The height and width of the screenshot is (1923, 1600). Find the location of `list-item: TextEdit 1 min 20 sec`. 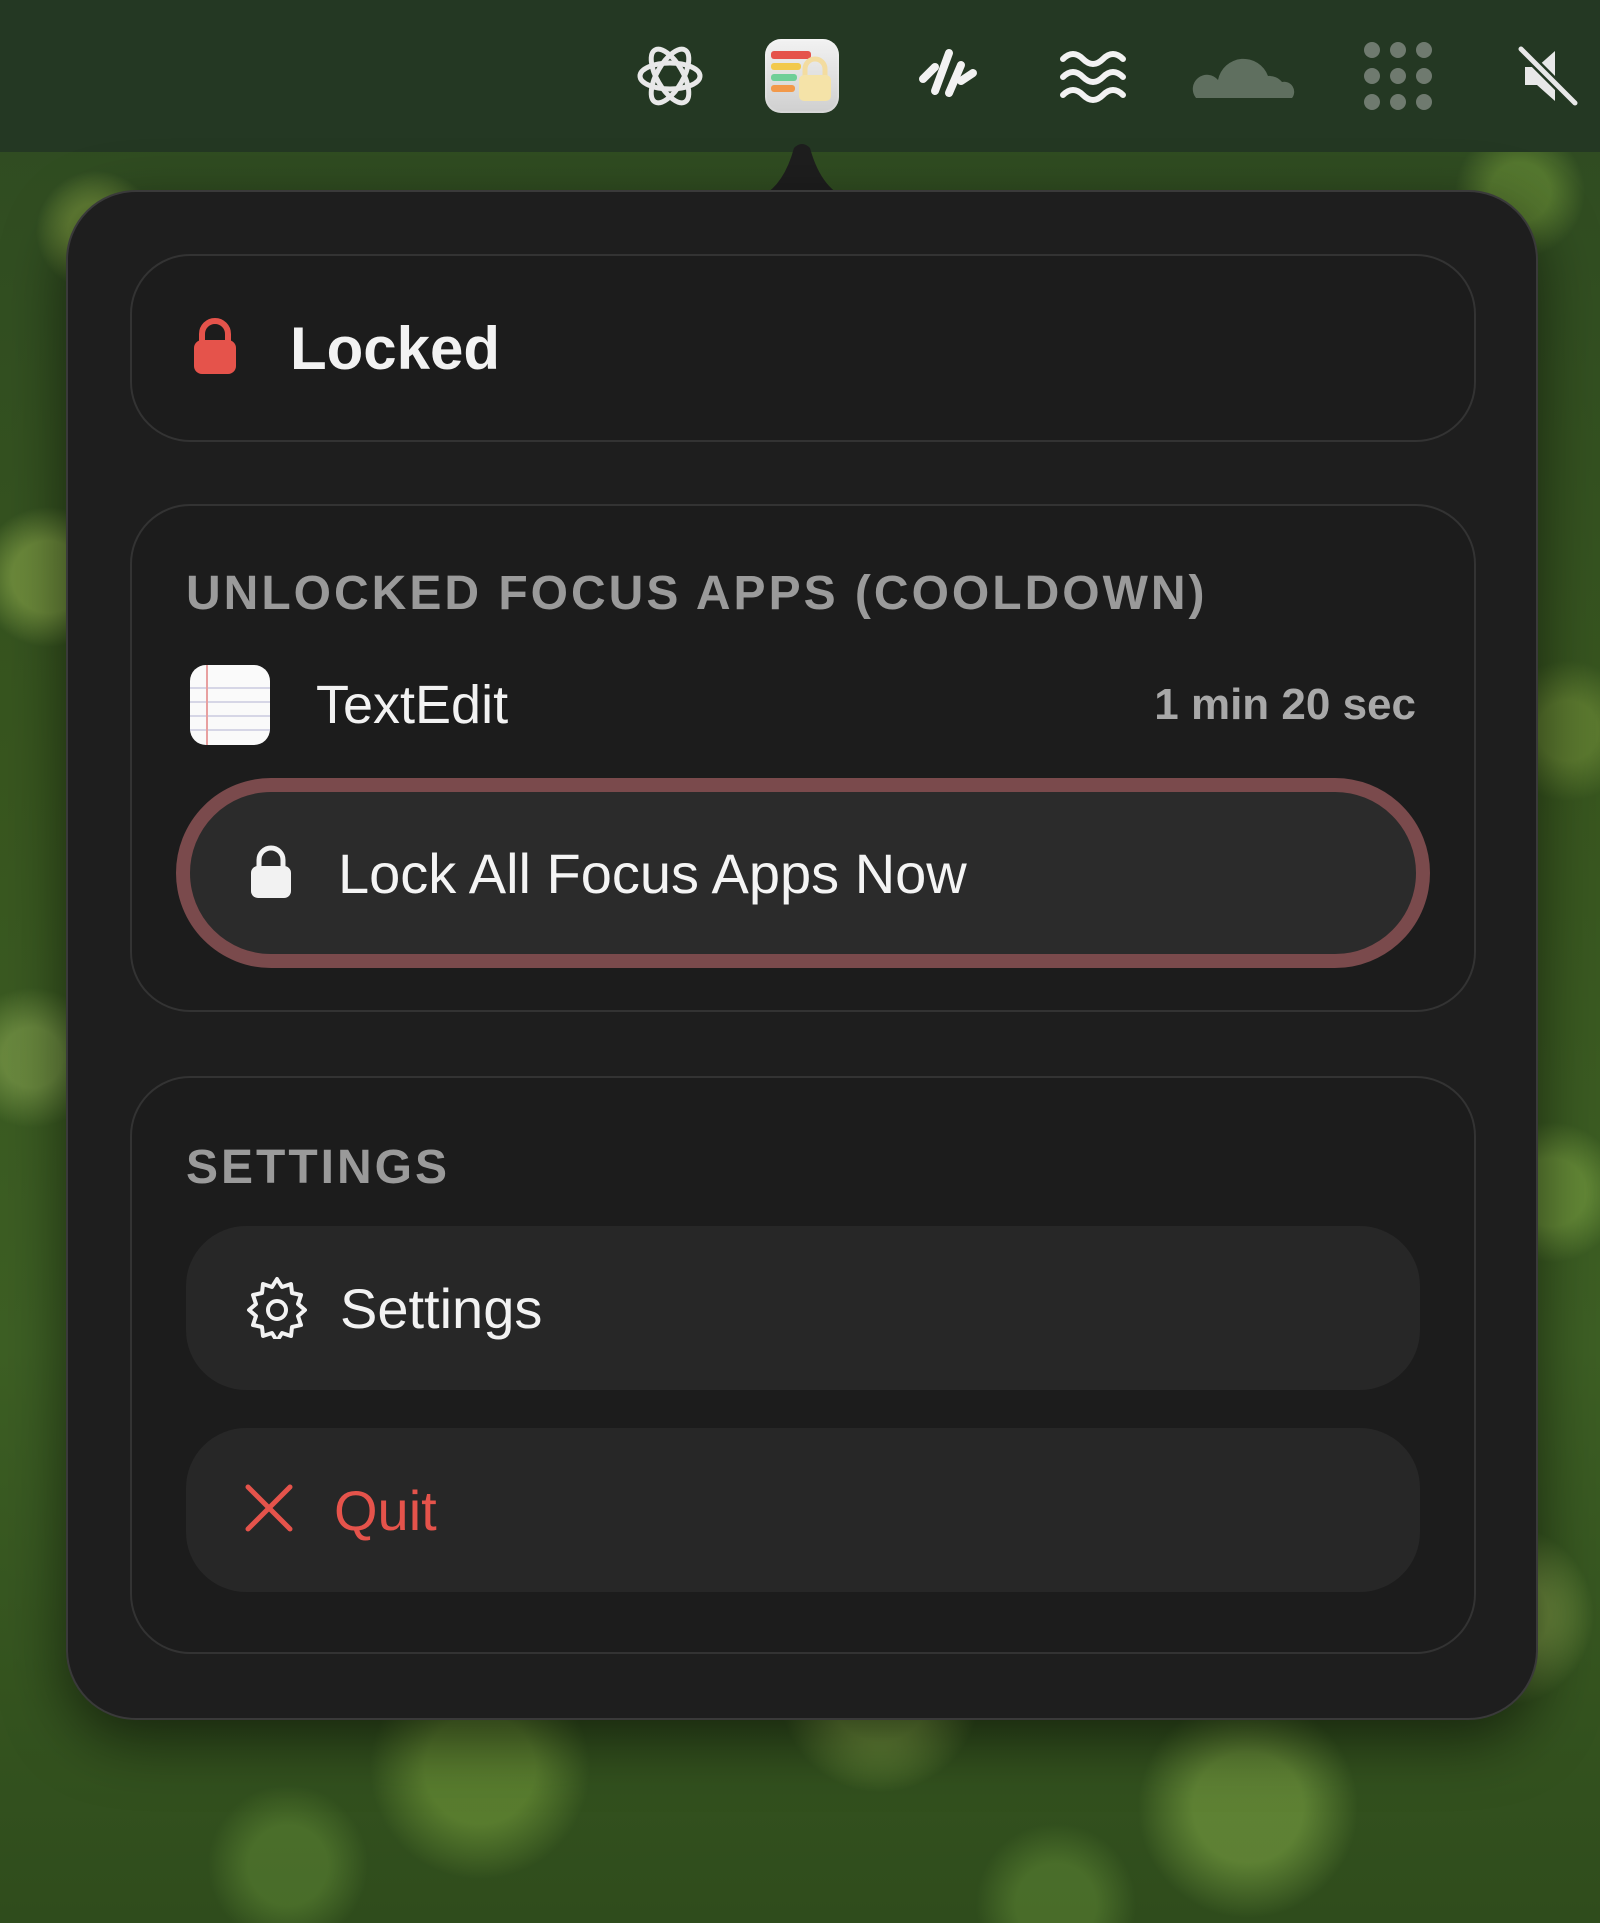

list-item: TextEdit 1 min 20 sec is located at coordinates (803, 705).